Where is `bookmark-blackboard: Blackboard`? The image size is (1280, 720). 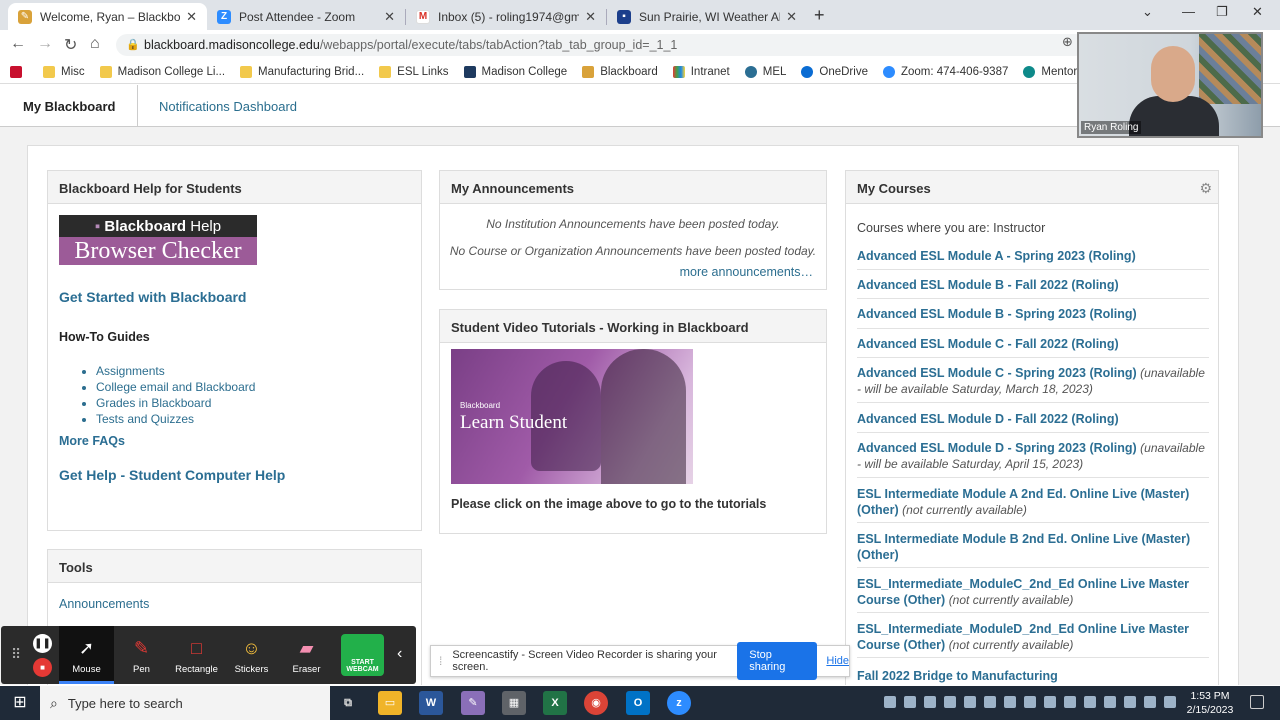 bookmark-blackboard: Blackboard is located at coordinates (620, 71).